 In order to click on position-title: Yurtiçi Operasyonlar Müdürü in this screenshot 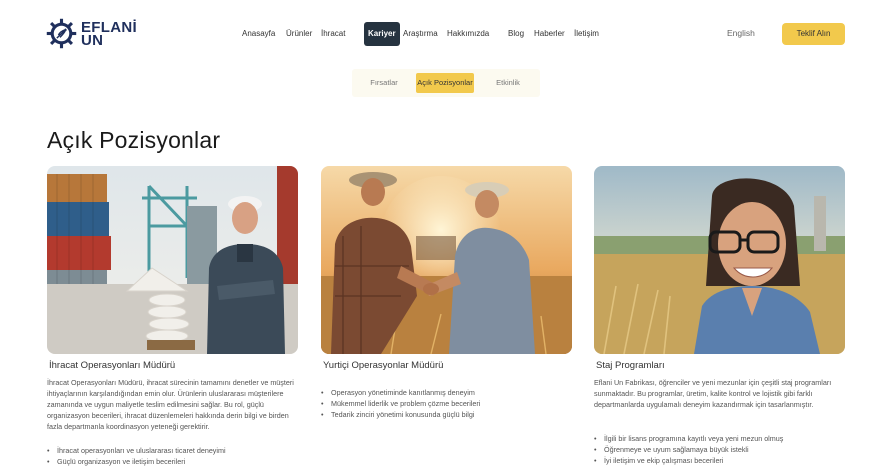, I will do `click(383, 365)`.